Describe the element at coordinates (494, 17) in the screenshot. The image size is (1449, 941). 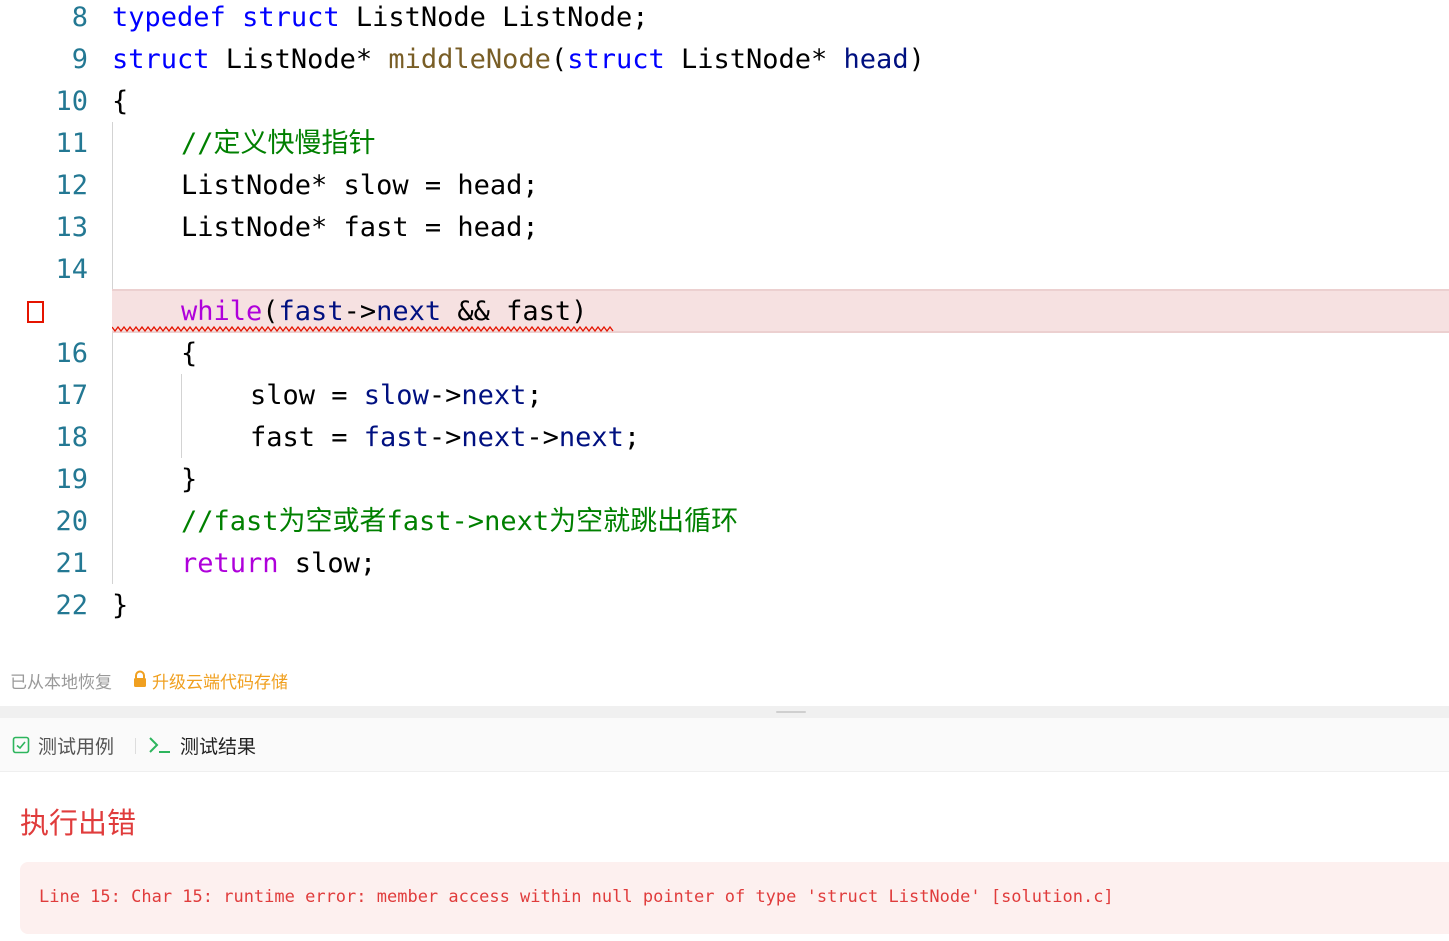
I see `code-token: ListNode ListNode;` at that location.